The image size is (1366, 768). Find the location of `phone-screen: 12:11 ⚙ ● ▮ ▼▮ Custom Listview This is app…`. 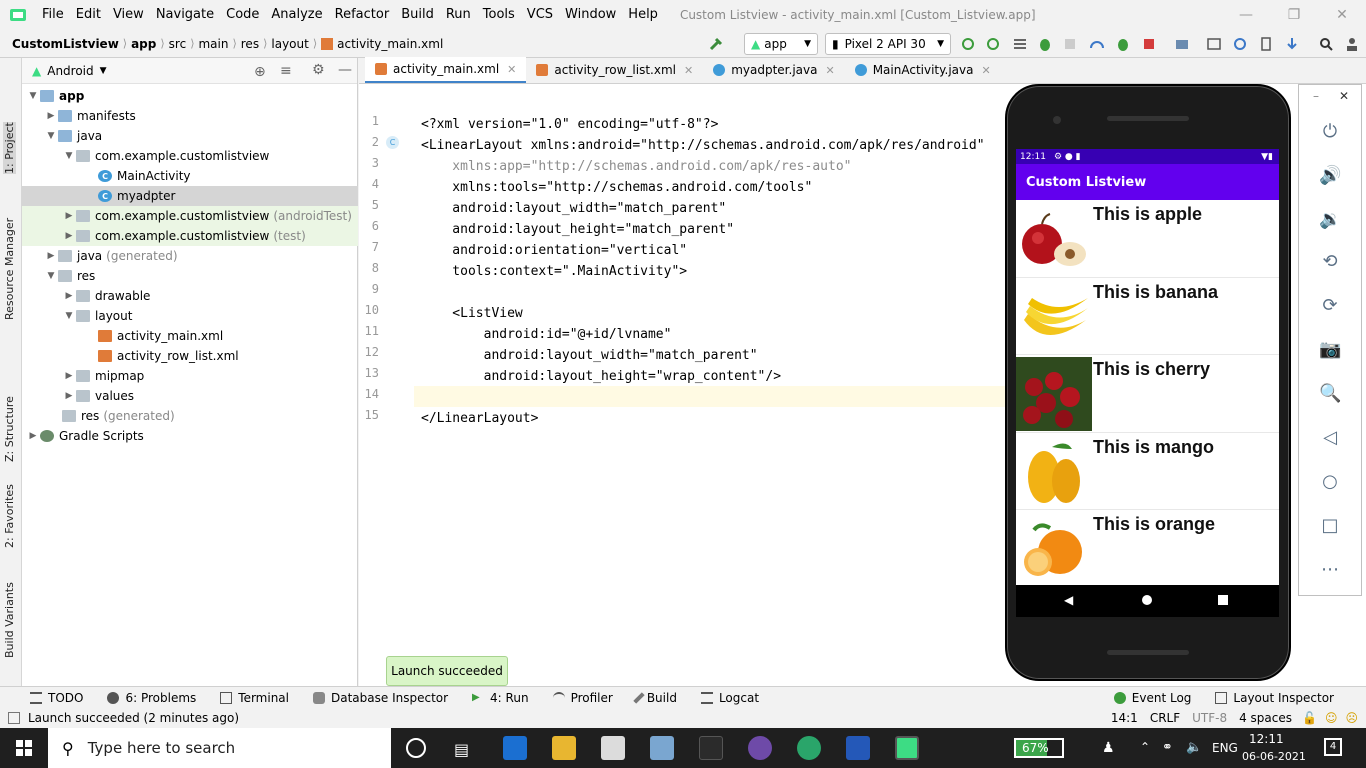

phone-screen: 12:11 ⚙ ● ▮ ▼▮ Custom Listview This is app… is located at coordinates (1147, 367).